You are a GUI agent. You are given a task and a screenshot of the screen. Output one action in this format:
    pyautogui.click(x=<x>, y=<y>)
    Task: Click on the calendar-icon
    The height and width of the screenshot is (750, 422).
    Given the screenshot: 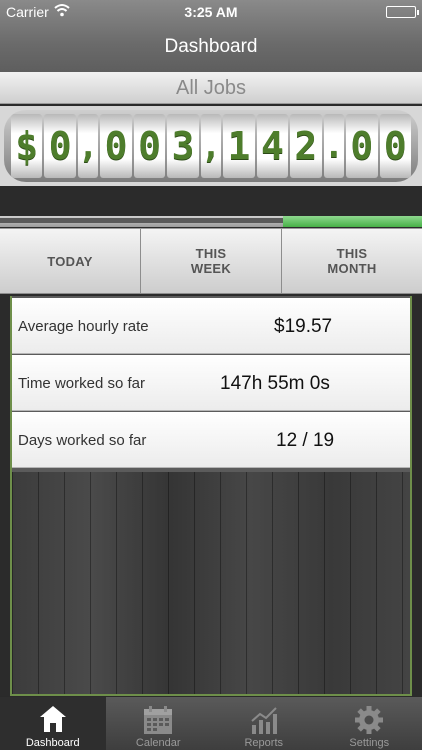 What is the action you would take?
    pyautogui.click(x=158, y=721)
    